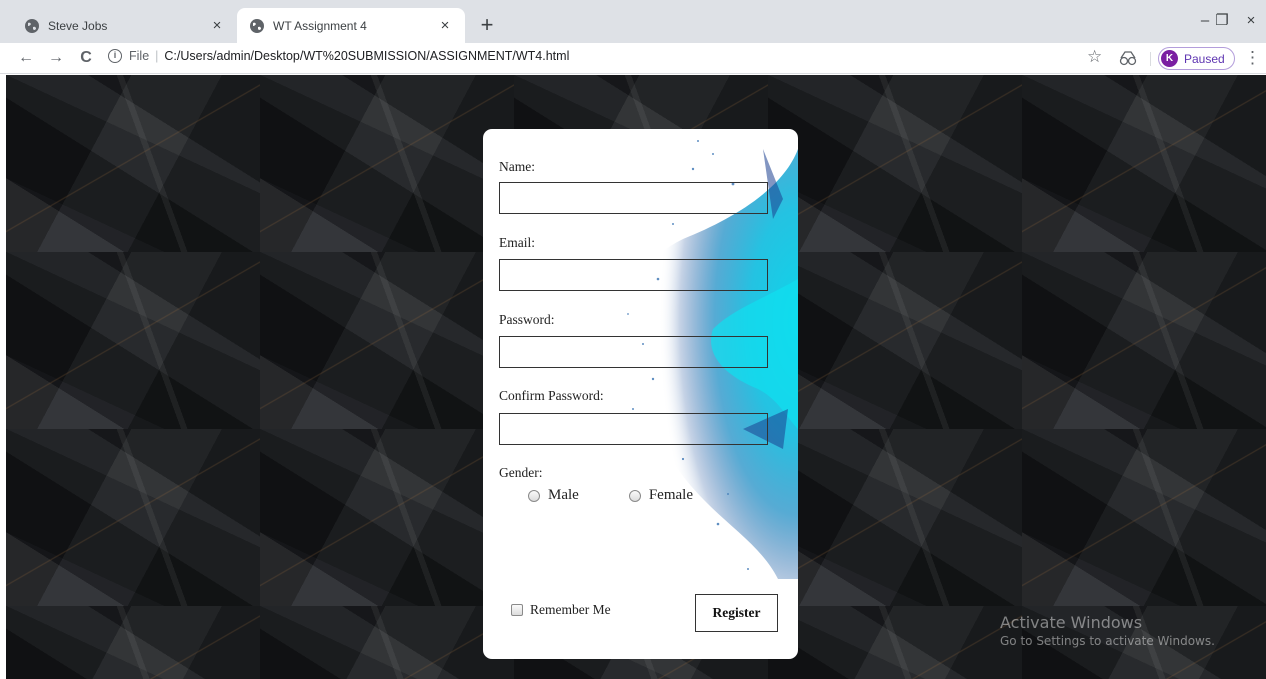  Describe the element at coordinates (517, 166) in the screenshot. I see `name-label: Name:` at that location.